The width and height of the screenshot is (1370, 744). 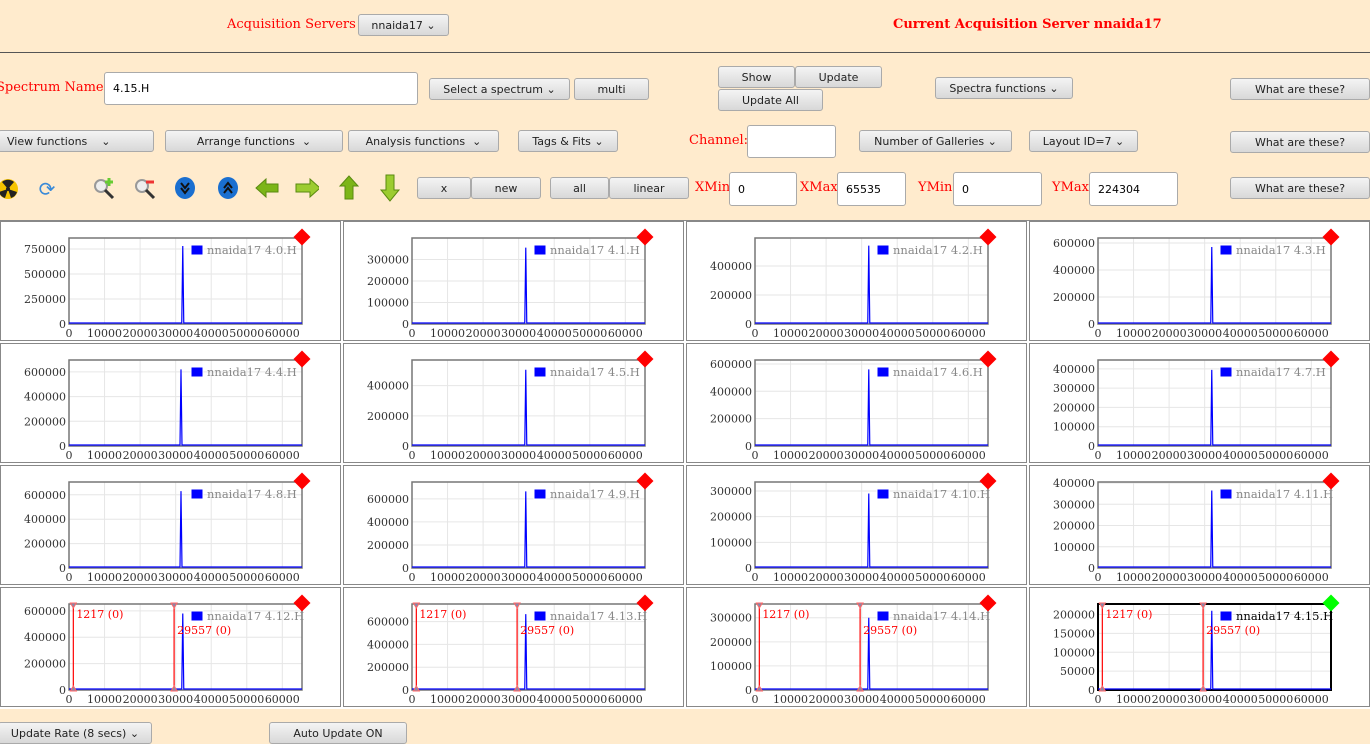 What do you see at coordinates (1284, 494) in the screenshot?
I see `legend-label: nnaida17 4.11.H` at bounding box center [1284, 494].